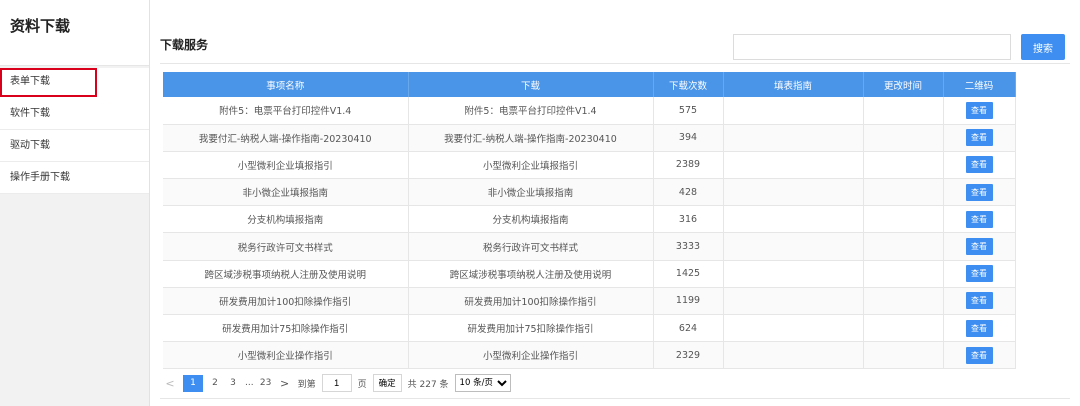 This screenshot has height=406, width=1080. I want to click on search-button: 搜索, so click(1043, 47).